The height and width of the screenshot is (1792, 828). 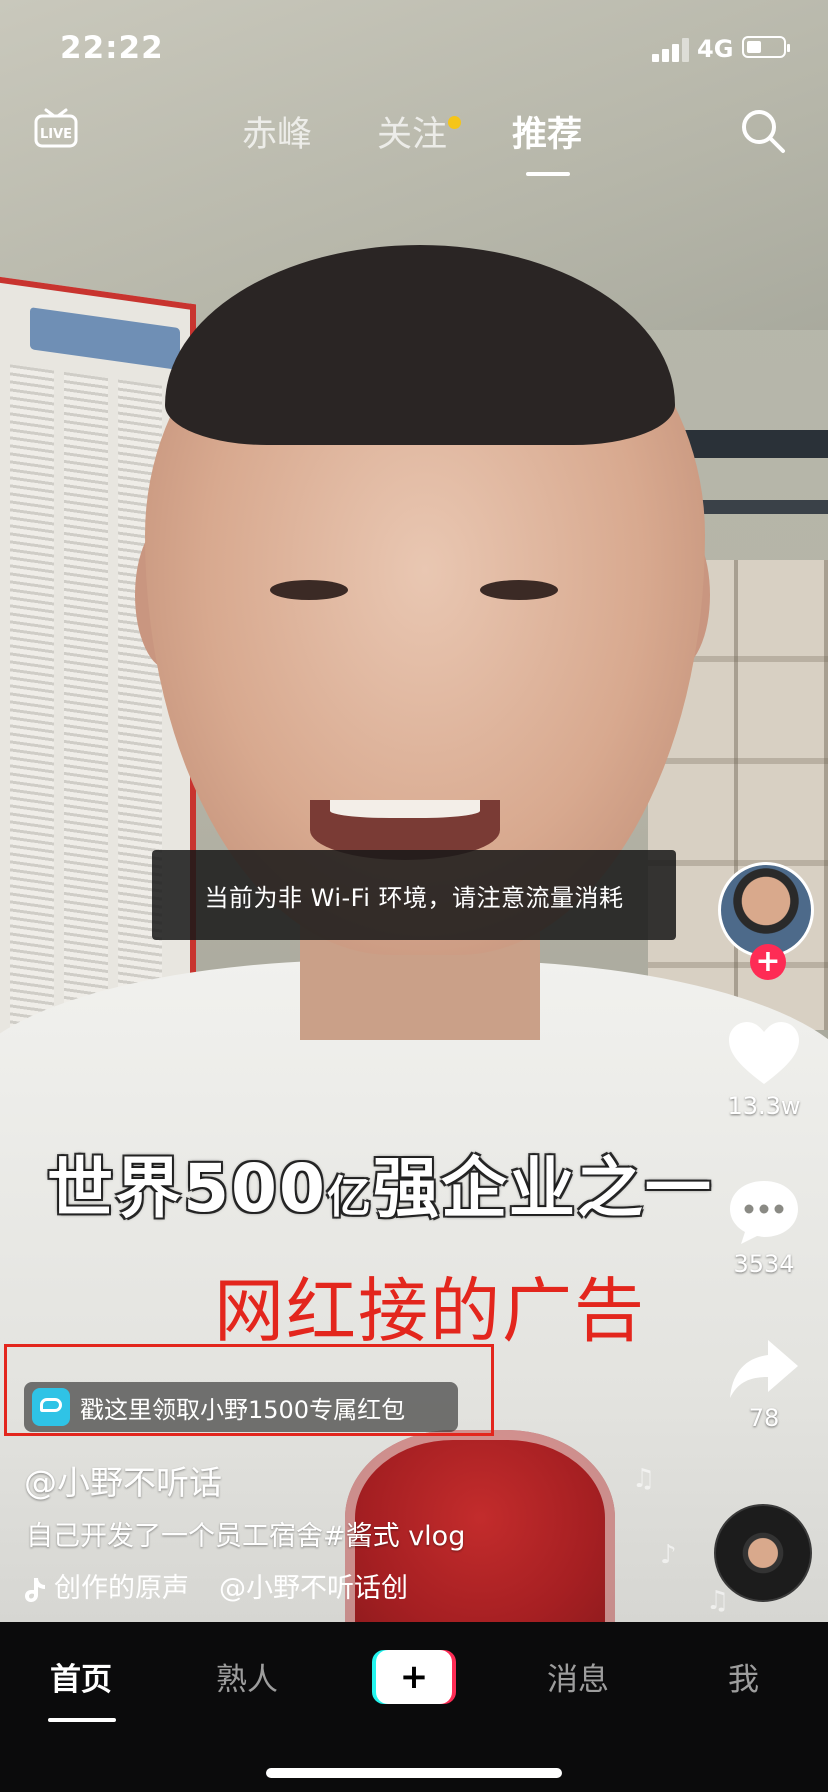 What do you see at coordinates (121, 1588) in the screenshot?
I see `music-title: 创作的原声` at bounding box center [121, 1588].